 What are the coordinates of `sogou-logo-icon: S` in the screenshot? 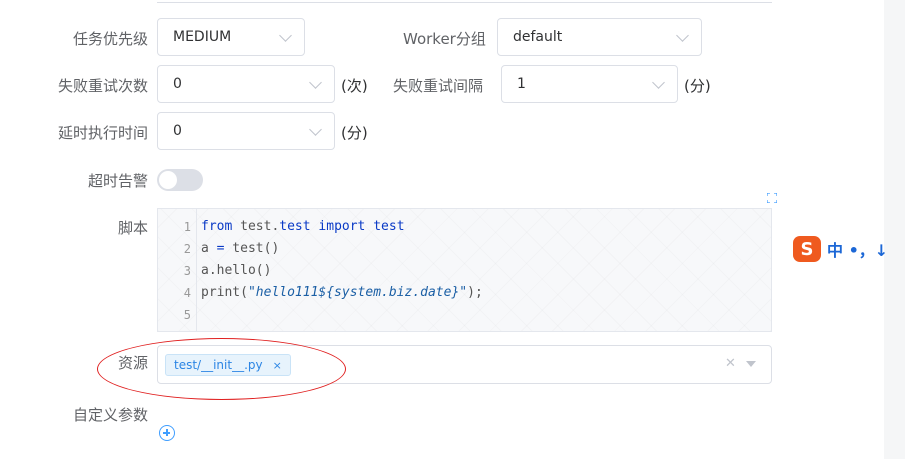 It's located at (807, 249).